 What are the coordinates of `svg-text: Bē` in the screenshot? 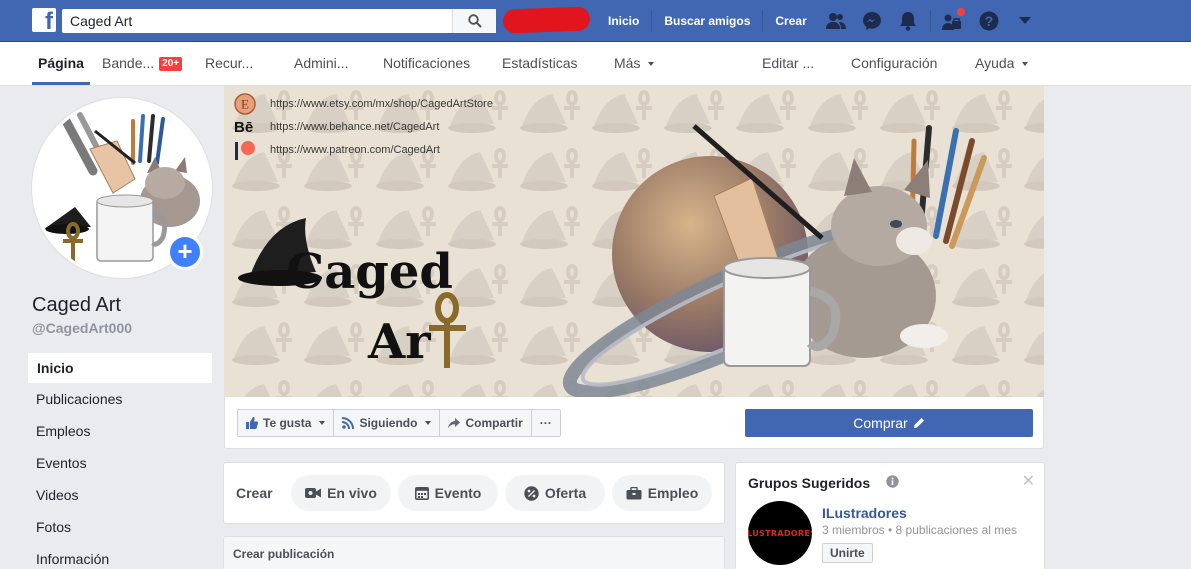 It's located at (243, 127).